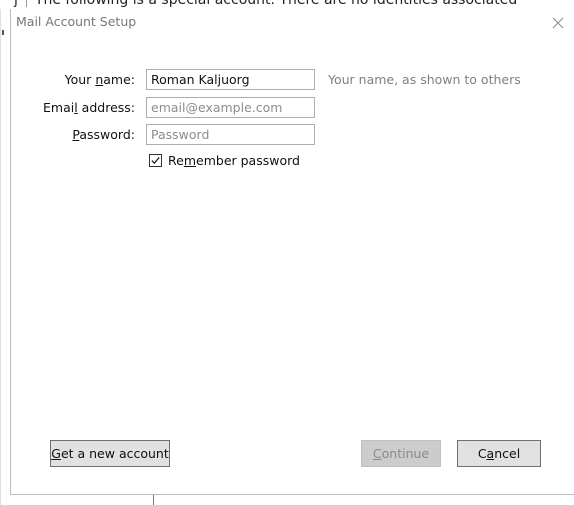  Describe the element at coordinates (230, 107) in the screenshot. I see `email-input` at that location.